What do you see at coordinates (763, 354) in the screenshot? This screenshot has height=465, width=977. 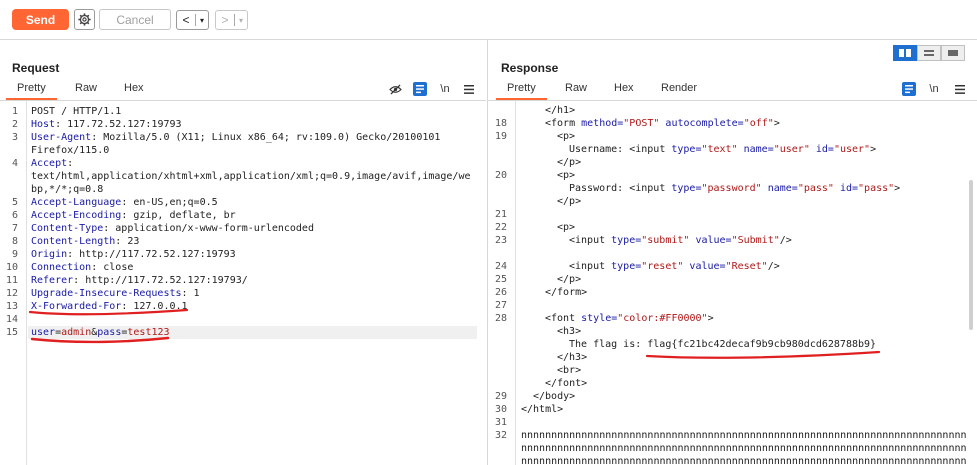 I see `underline-flag` at bounding box center [763, 354].